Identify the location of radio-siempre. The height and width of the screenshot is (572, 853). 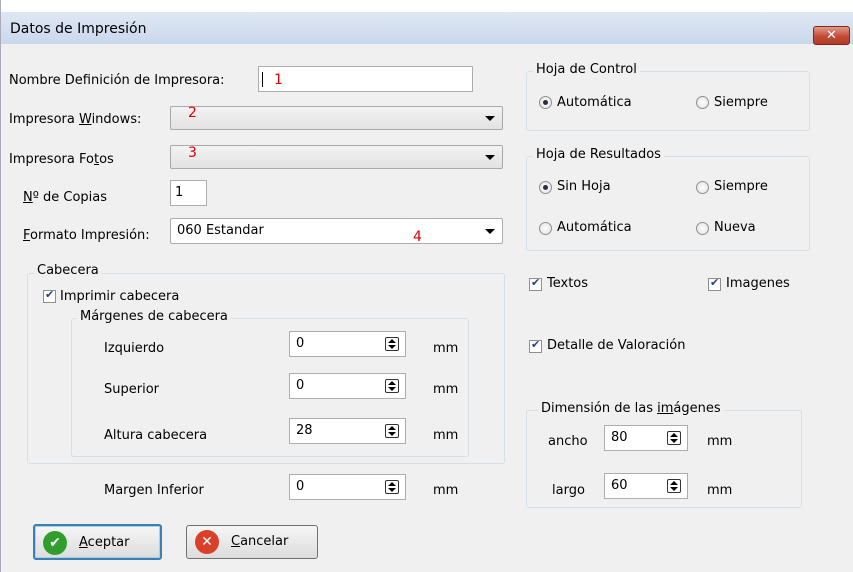
(702, 102).